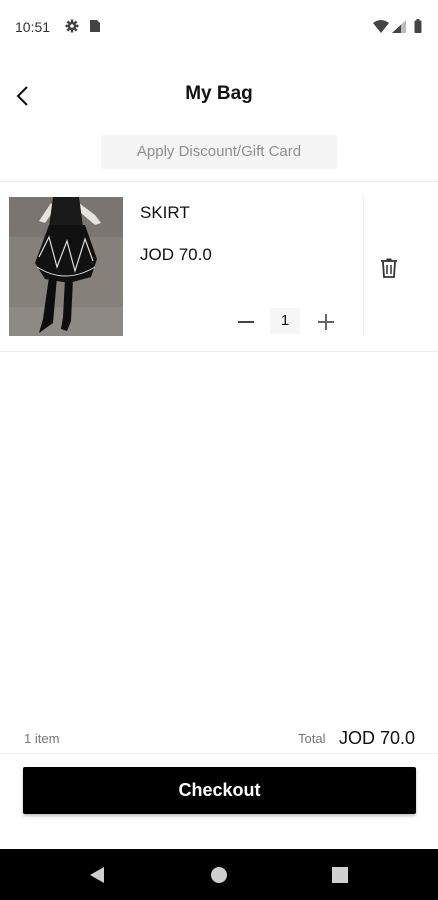 Image resolution: width=438 pixels, height=900 pixels. I want to click on quantity-value: 1, so click(285, 321).